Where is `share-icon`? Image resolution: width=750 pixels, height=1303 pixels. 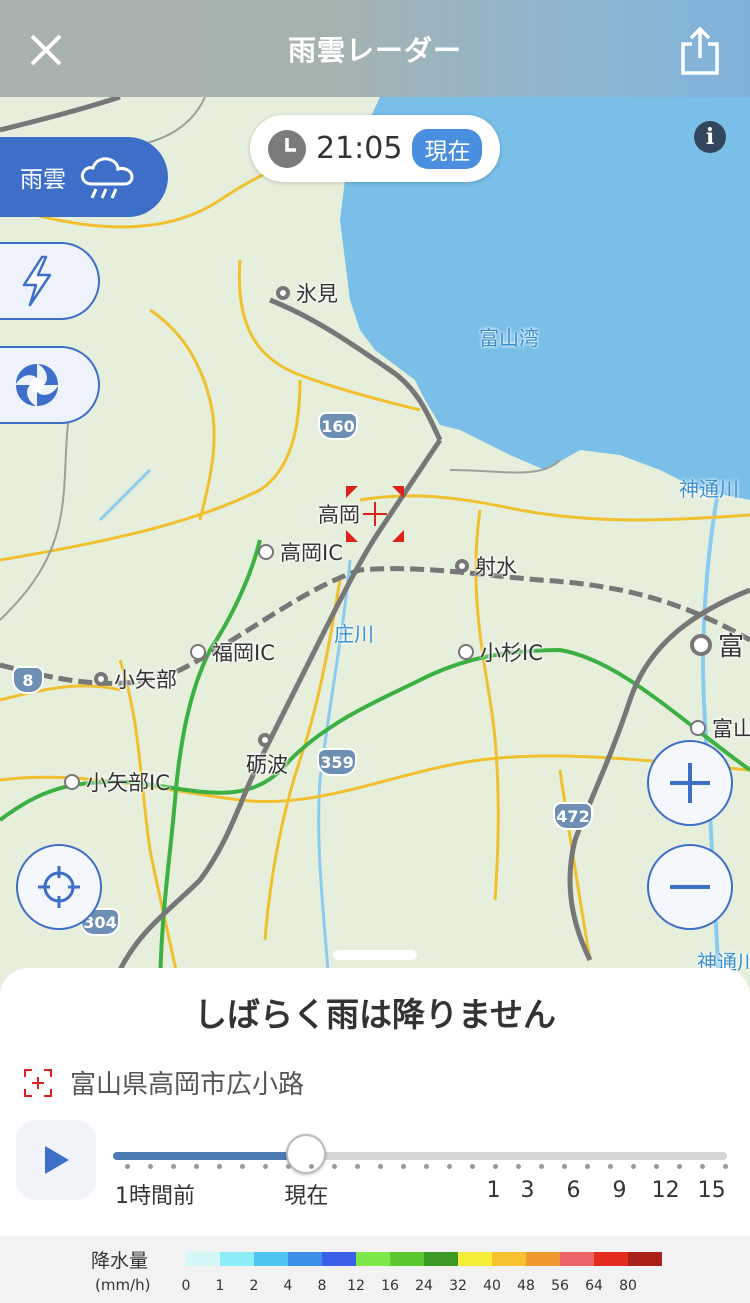 share-icon is located at coordinates (700, 51).